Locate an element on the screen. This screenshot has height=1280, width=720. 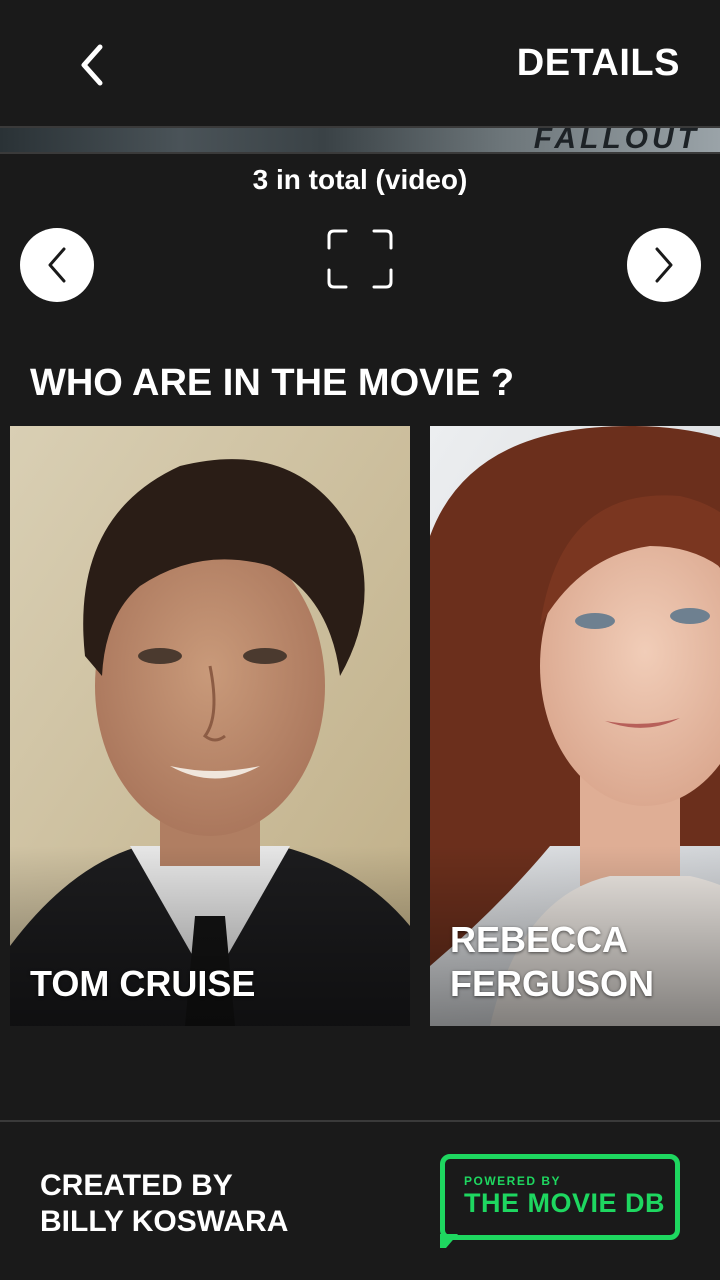
fullscreen-button is located at coordinates (360, 259).